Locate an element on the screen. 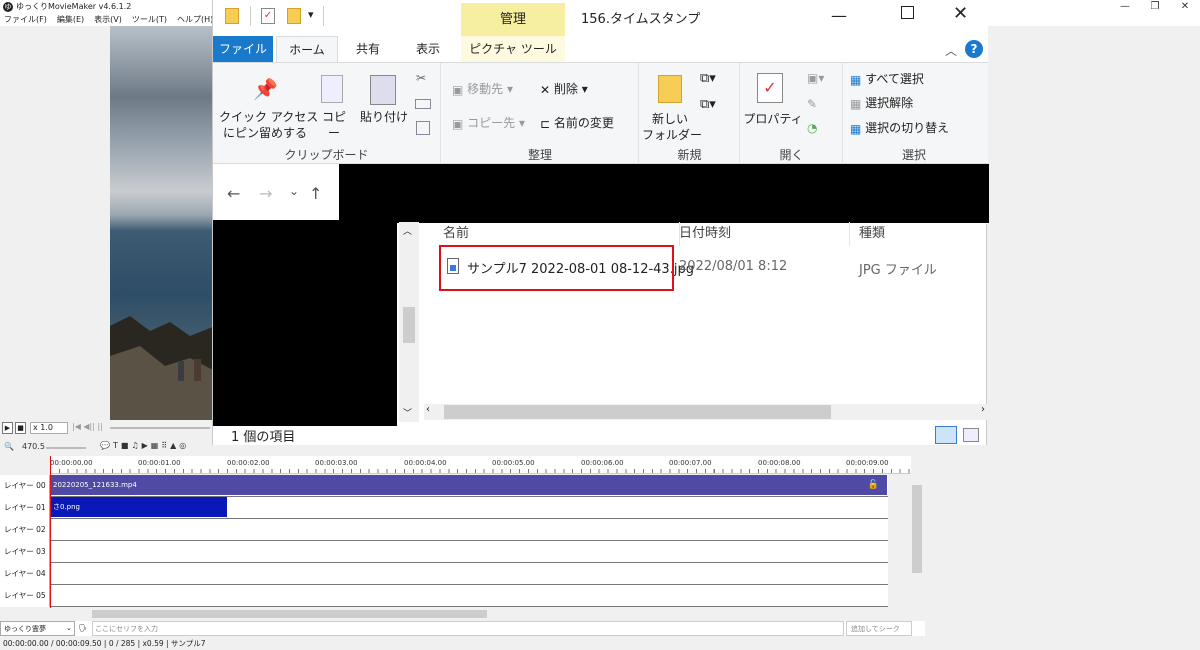  ruler-tick: 00:00:00.00 is located at coordinates (71, 463).